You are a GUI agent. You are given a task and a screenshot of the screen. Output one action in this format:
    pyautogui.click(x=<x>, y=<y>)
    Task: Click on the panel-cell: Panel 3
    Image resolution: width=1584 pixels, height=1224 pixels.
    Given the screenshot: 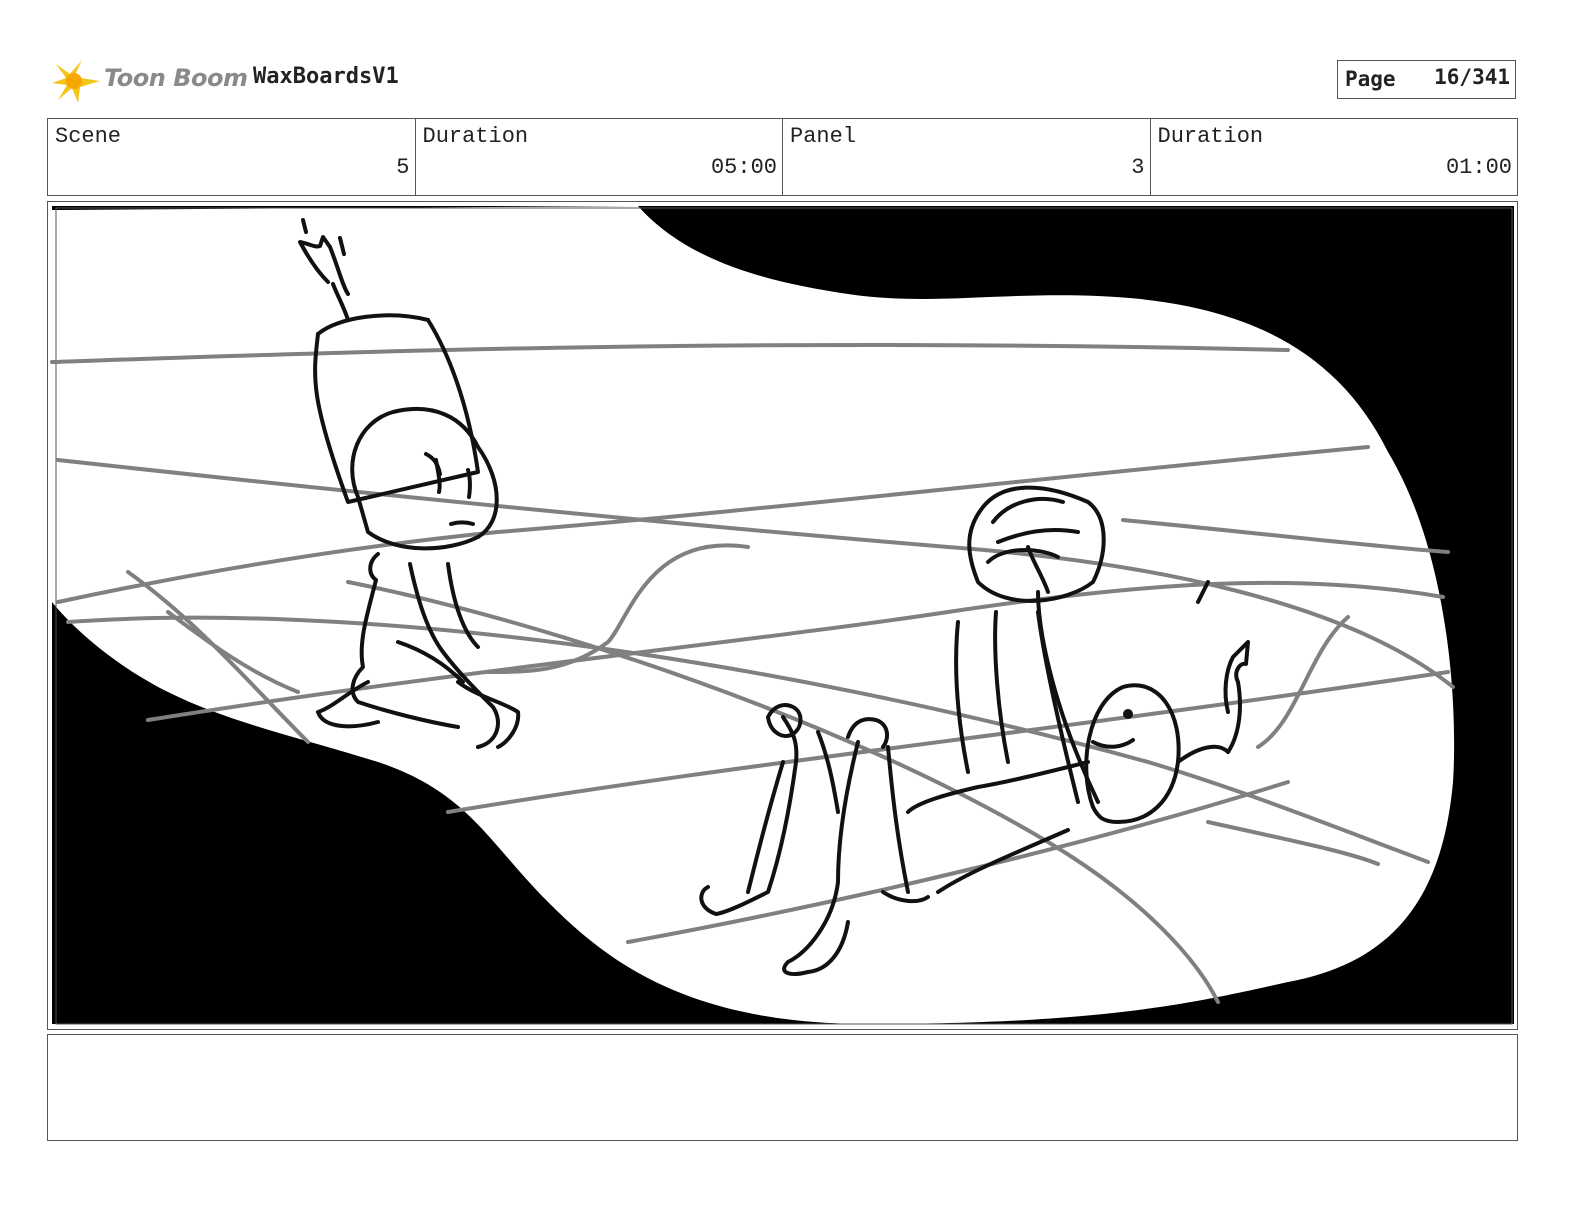 What is the action you would take?
    pyautogui.click(x=967, y=157)
    